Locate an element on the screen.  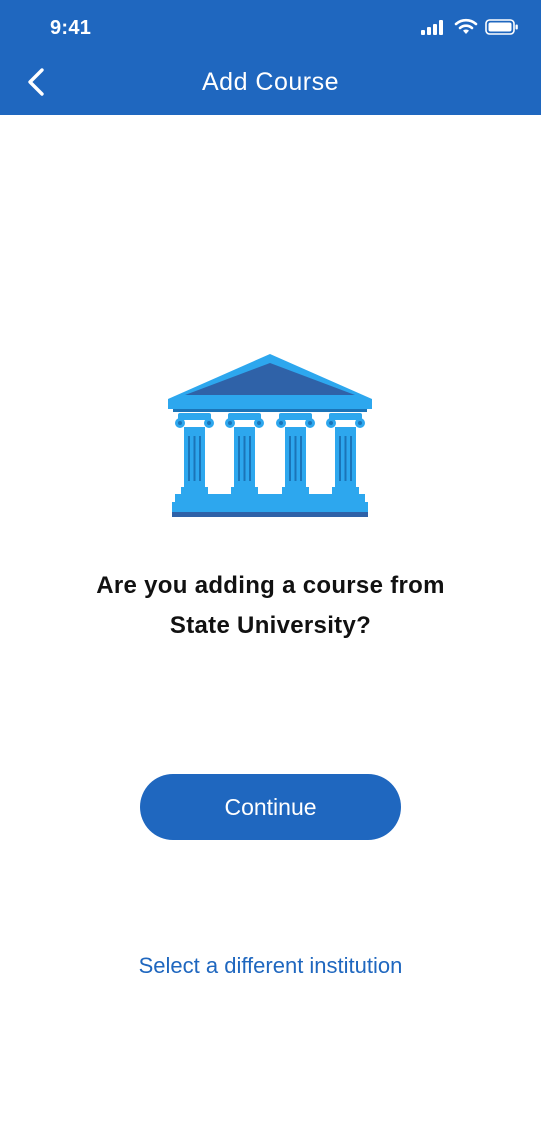
question-line-2: State University? is located at coordinates (270, 625).